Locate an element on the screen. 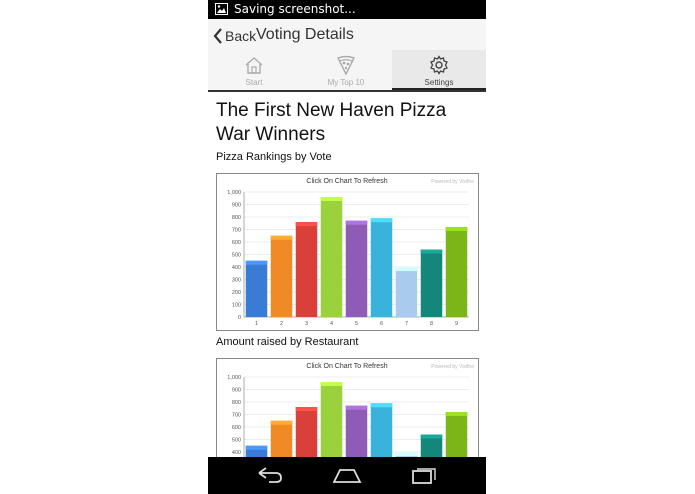 Image resolution: width=695 pixels, height=494 pixels. pizza-icon is located at coordinates (346, 65).